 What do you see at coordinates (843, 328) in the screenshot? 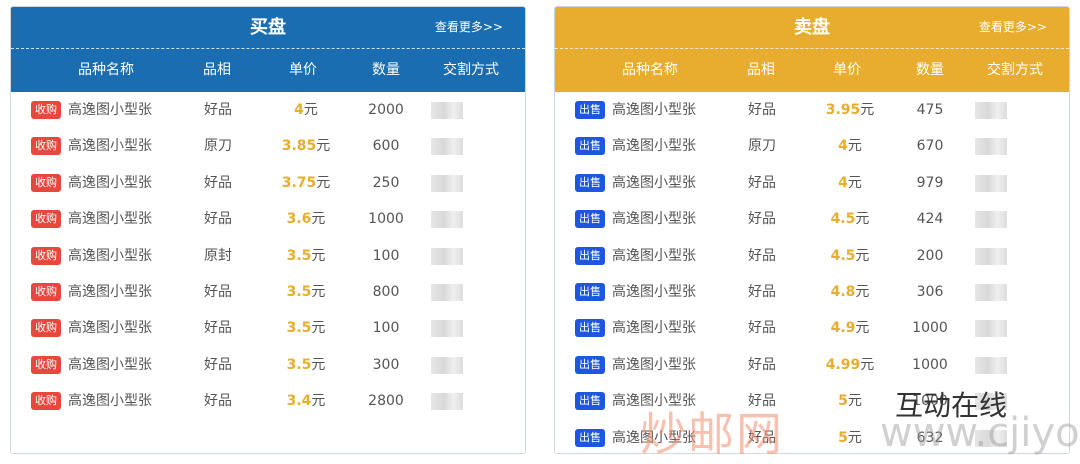
I see `price-value: 4.9` at bounding box center [843, 328].